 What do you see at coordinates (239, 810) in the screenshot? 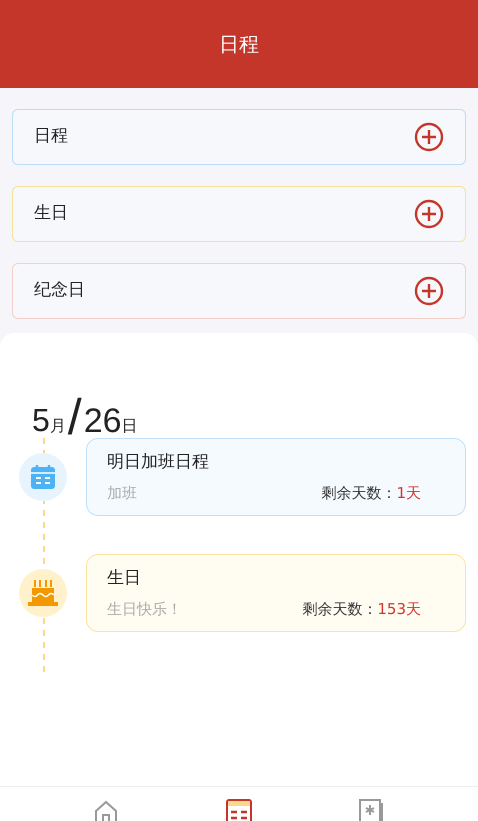
I see `calendar-tab-icon` at bounding box center [239, 810].